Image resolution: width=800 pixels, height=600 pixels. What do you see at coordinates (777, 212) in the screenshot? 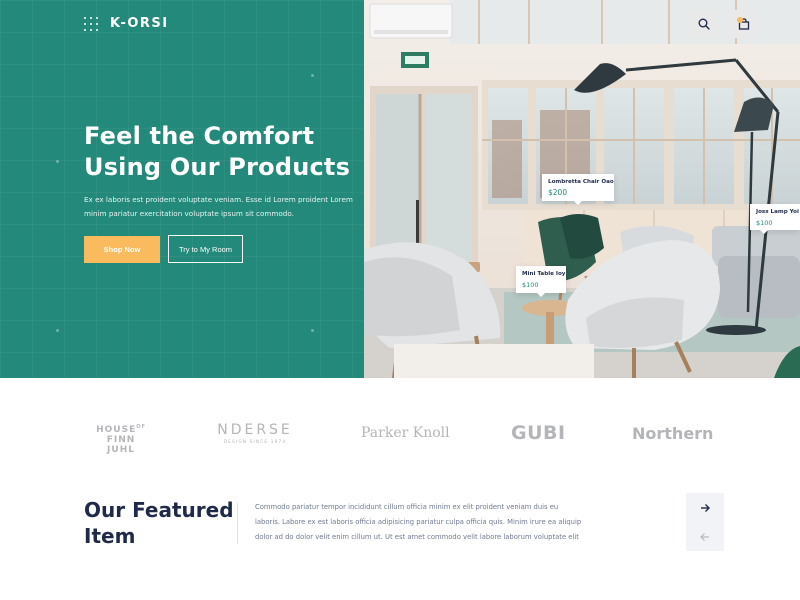
I see `product-tag-name: Joss Lamp Yoi` at bounding box center [777, 212].